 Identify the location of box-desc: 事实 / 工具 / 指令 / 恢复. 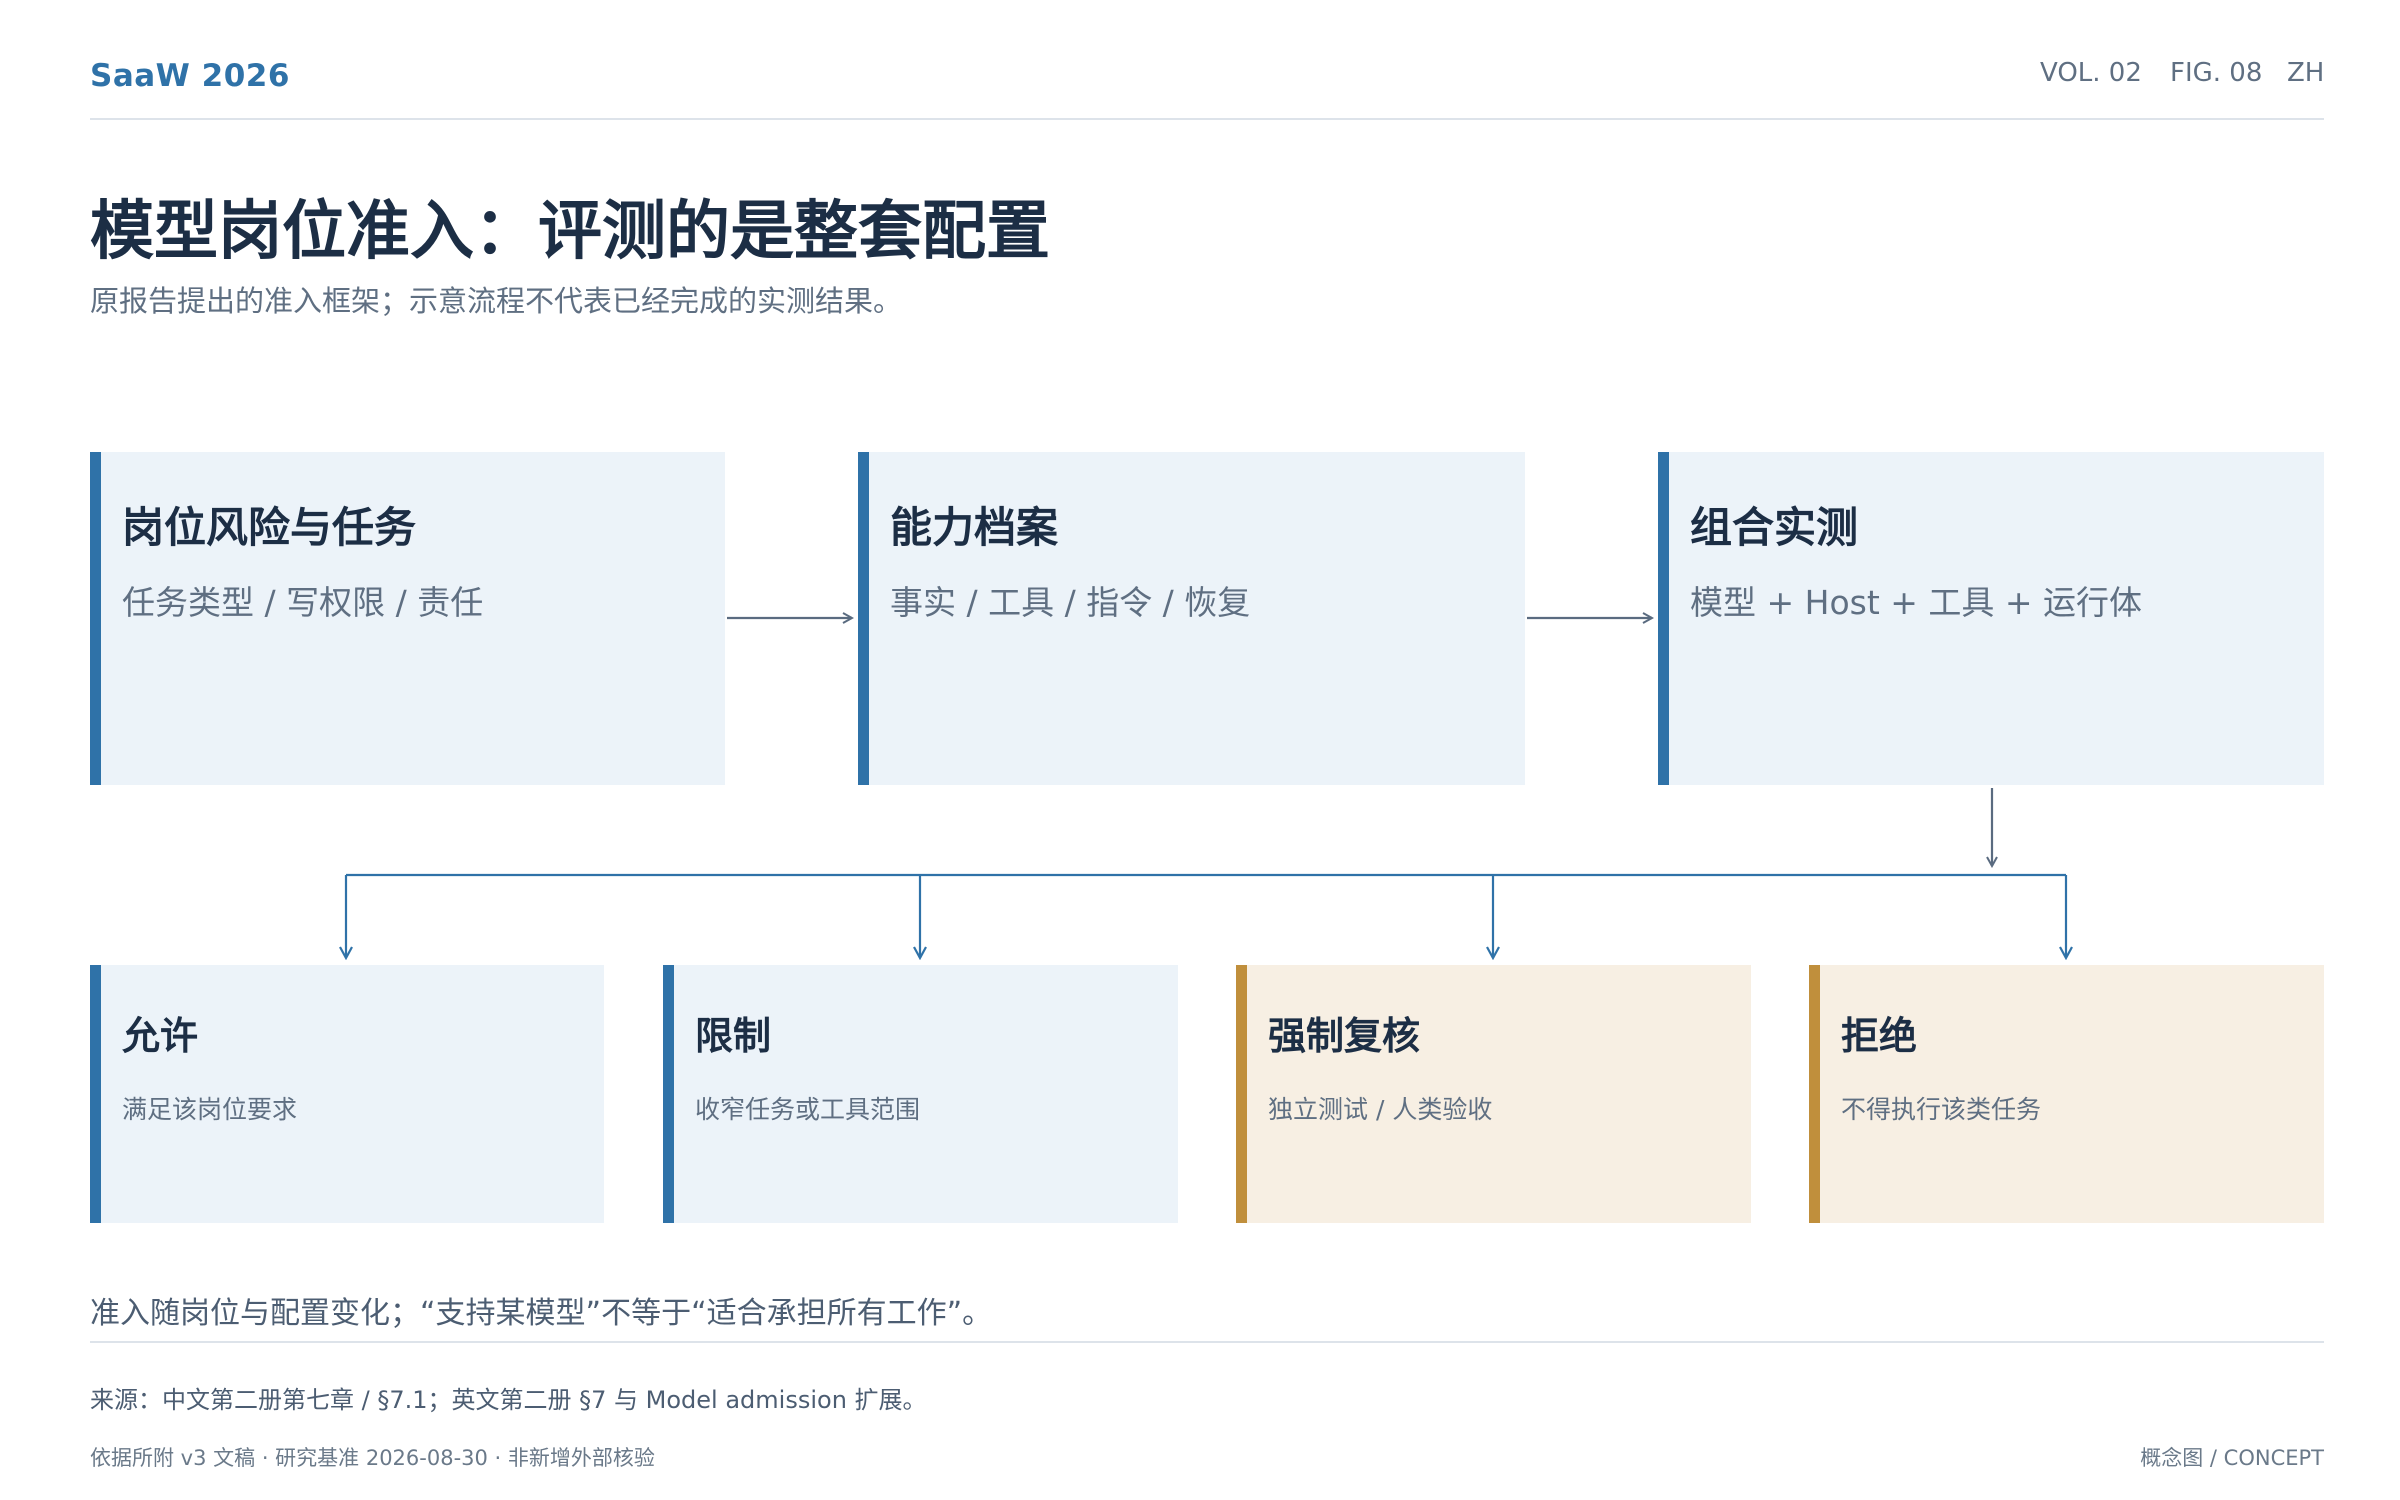
(1070, 602).